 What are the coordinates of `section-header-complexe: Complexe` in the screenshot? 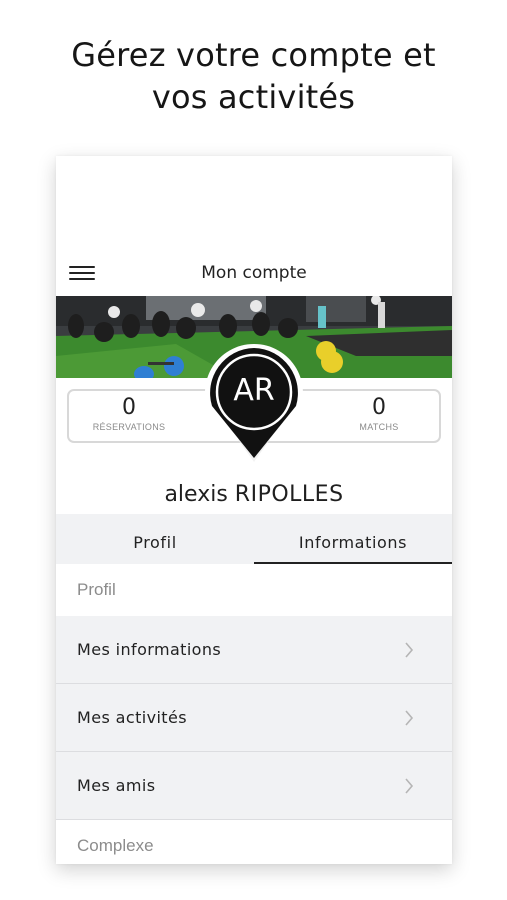 It's located at (254, 842).